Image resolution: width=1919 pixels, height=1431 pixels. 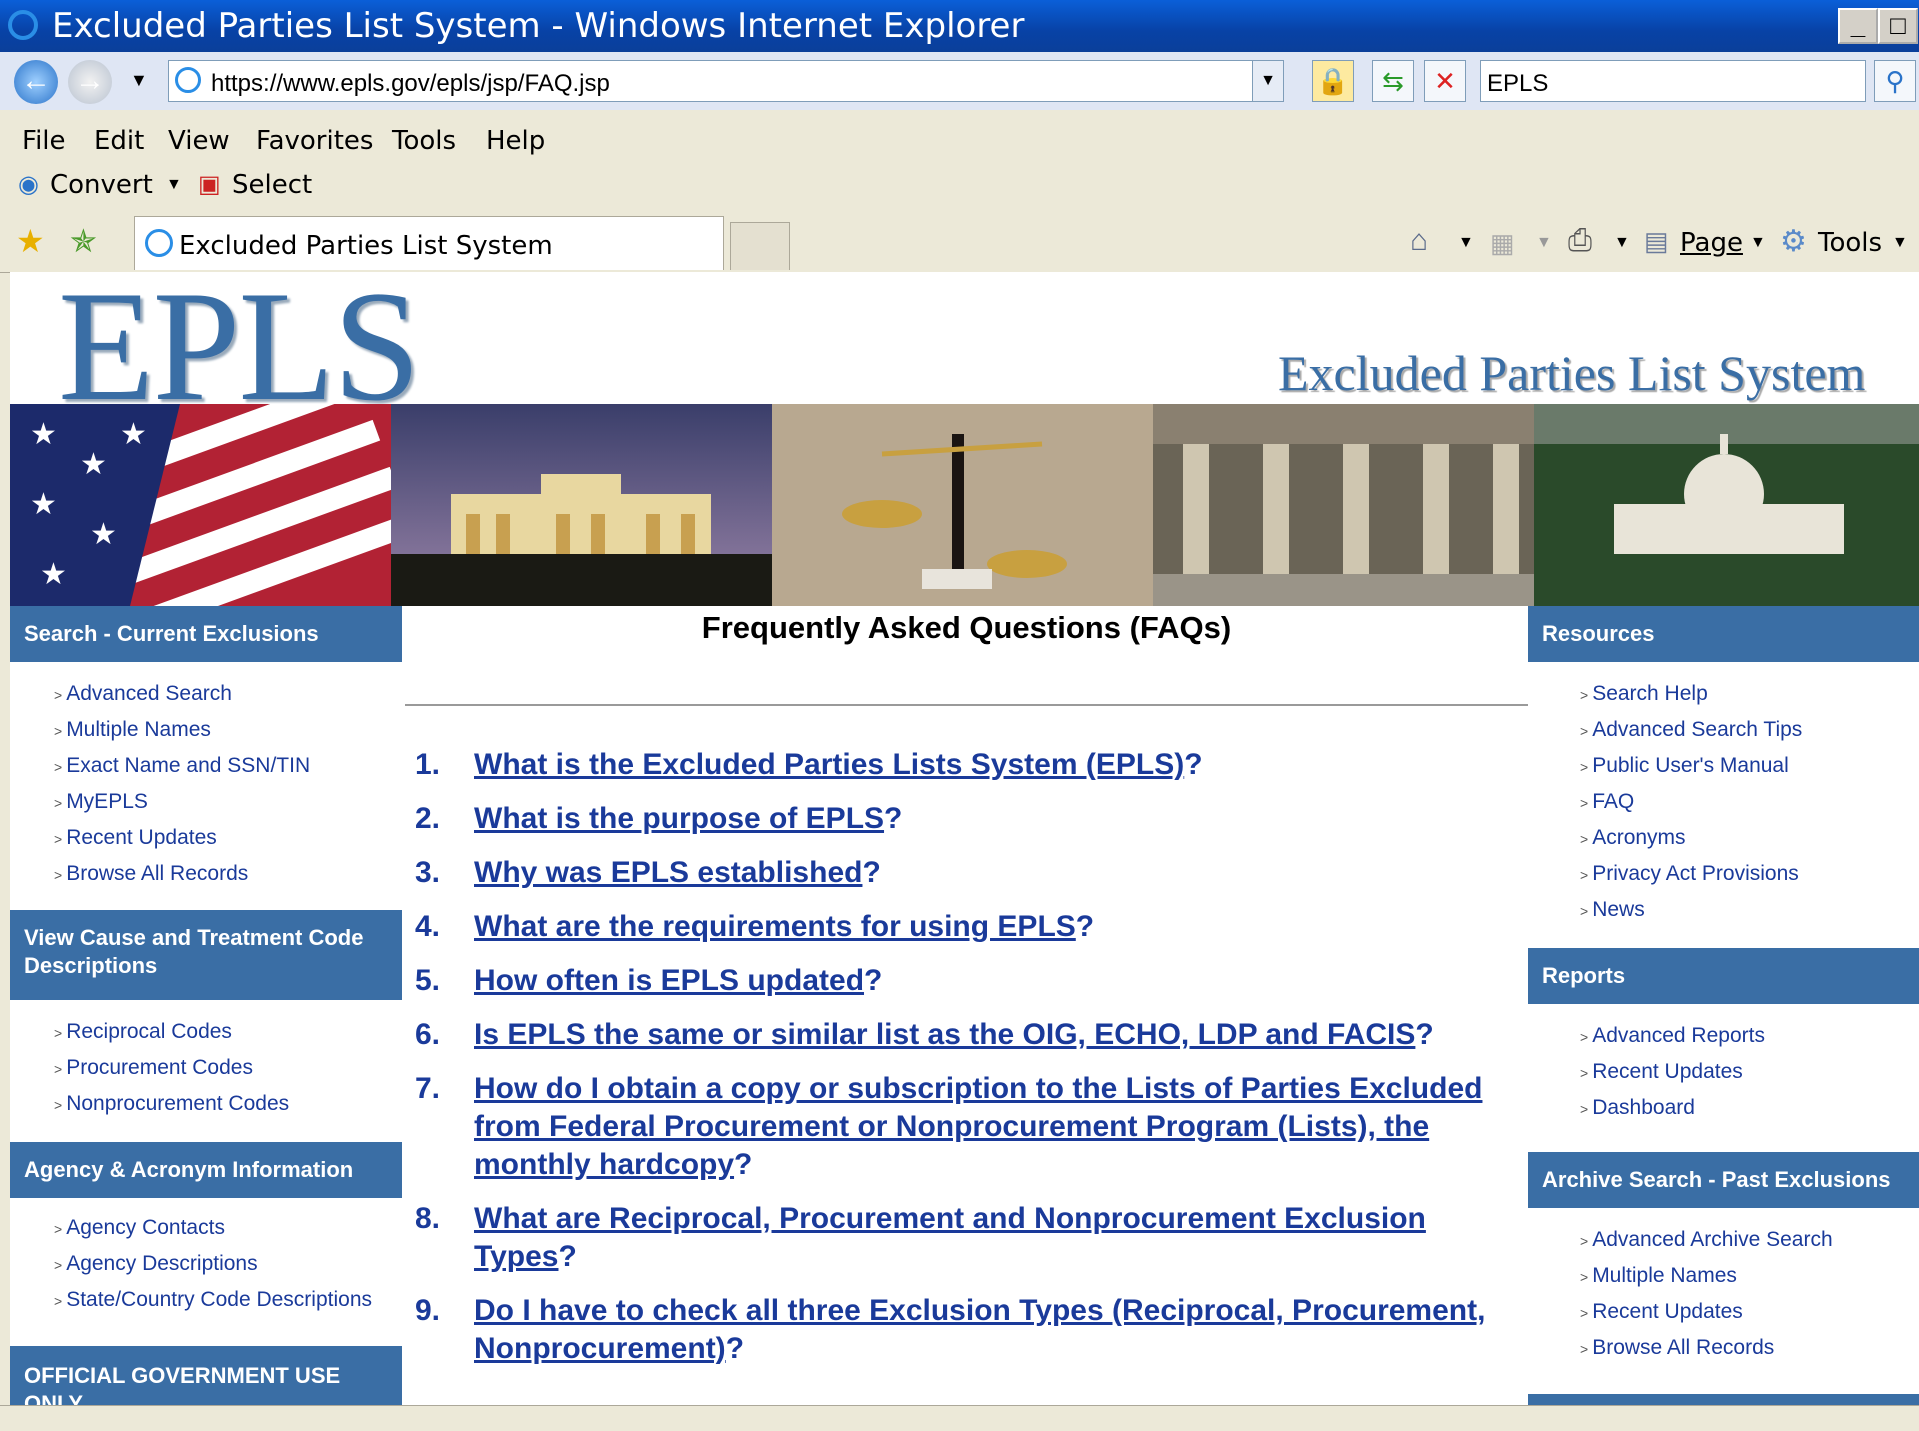 What do you see at coordinates (174, 185) in the screenshot?
I see `convert-dropdown-icon: ▼` at bounding box center [174, 185].